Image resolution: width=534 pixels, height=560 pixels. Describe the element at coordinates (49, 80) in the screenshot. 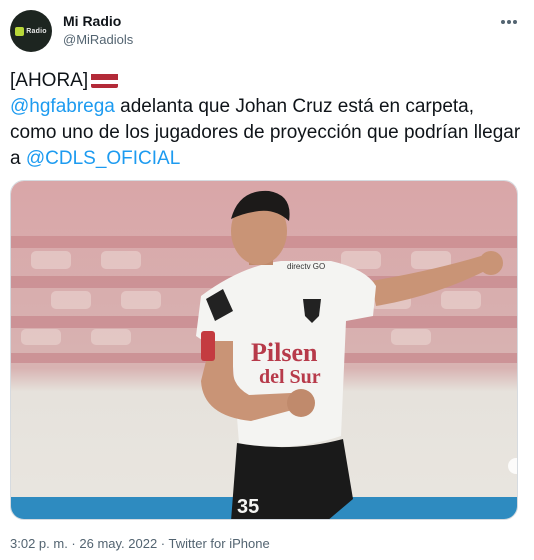

I see `tweet-prefix: [AHORA]` at that location.